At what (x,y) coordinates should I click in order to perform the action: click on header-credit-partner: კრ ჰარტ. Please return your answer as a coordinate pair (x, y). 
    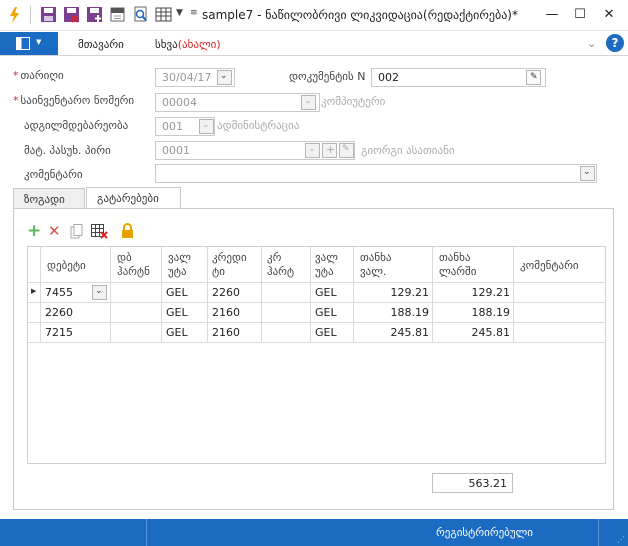
    Looking at the image, I should click on (282, 265).